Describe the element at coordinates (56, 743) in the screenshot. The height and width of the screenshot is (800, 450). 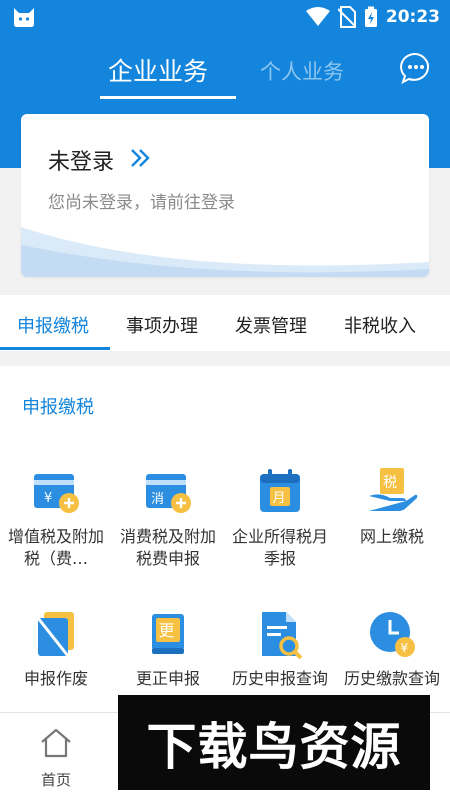
I see `home-icon` at that location.